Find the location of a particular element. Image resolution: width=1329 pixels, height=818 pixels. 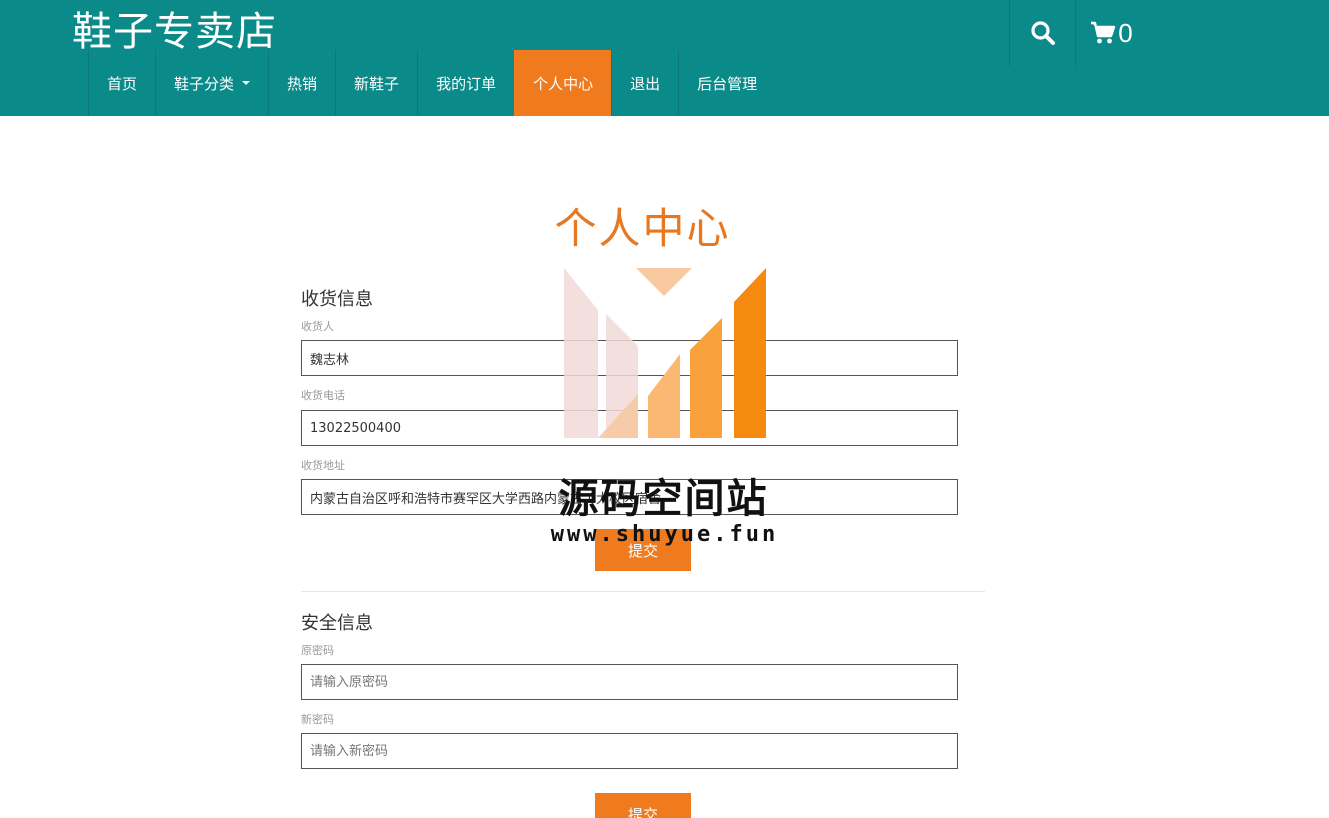

watermark-logo is located at coordinates (665, 353).